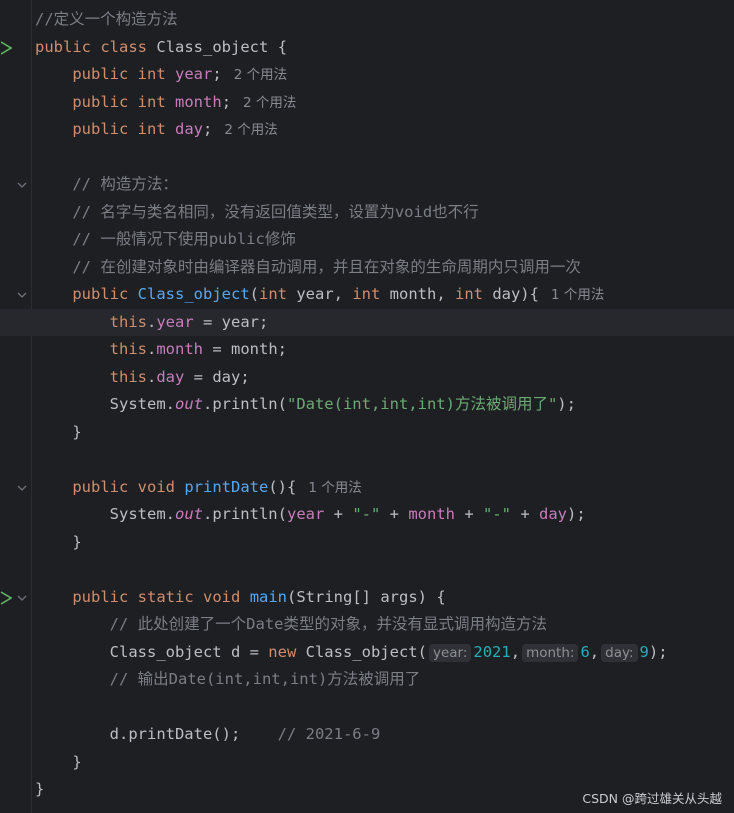  Describe the element at coordinates (652, 798) in the screenshot. I see `watermark: CSDN @跨过雄关从头越` at that location.